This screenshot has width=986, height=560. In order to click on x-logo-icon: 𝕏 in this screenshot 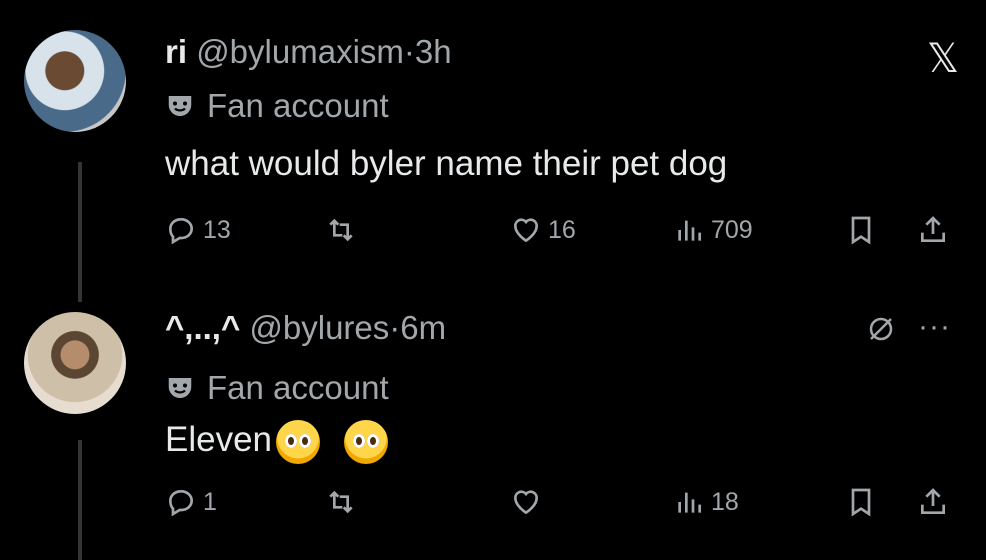, I will do `click(943, 59)`.